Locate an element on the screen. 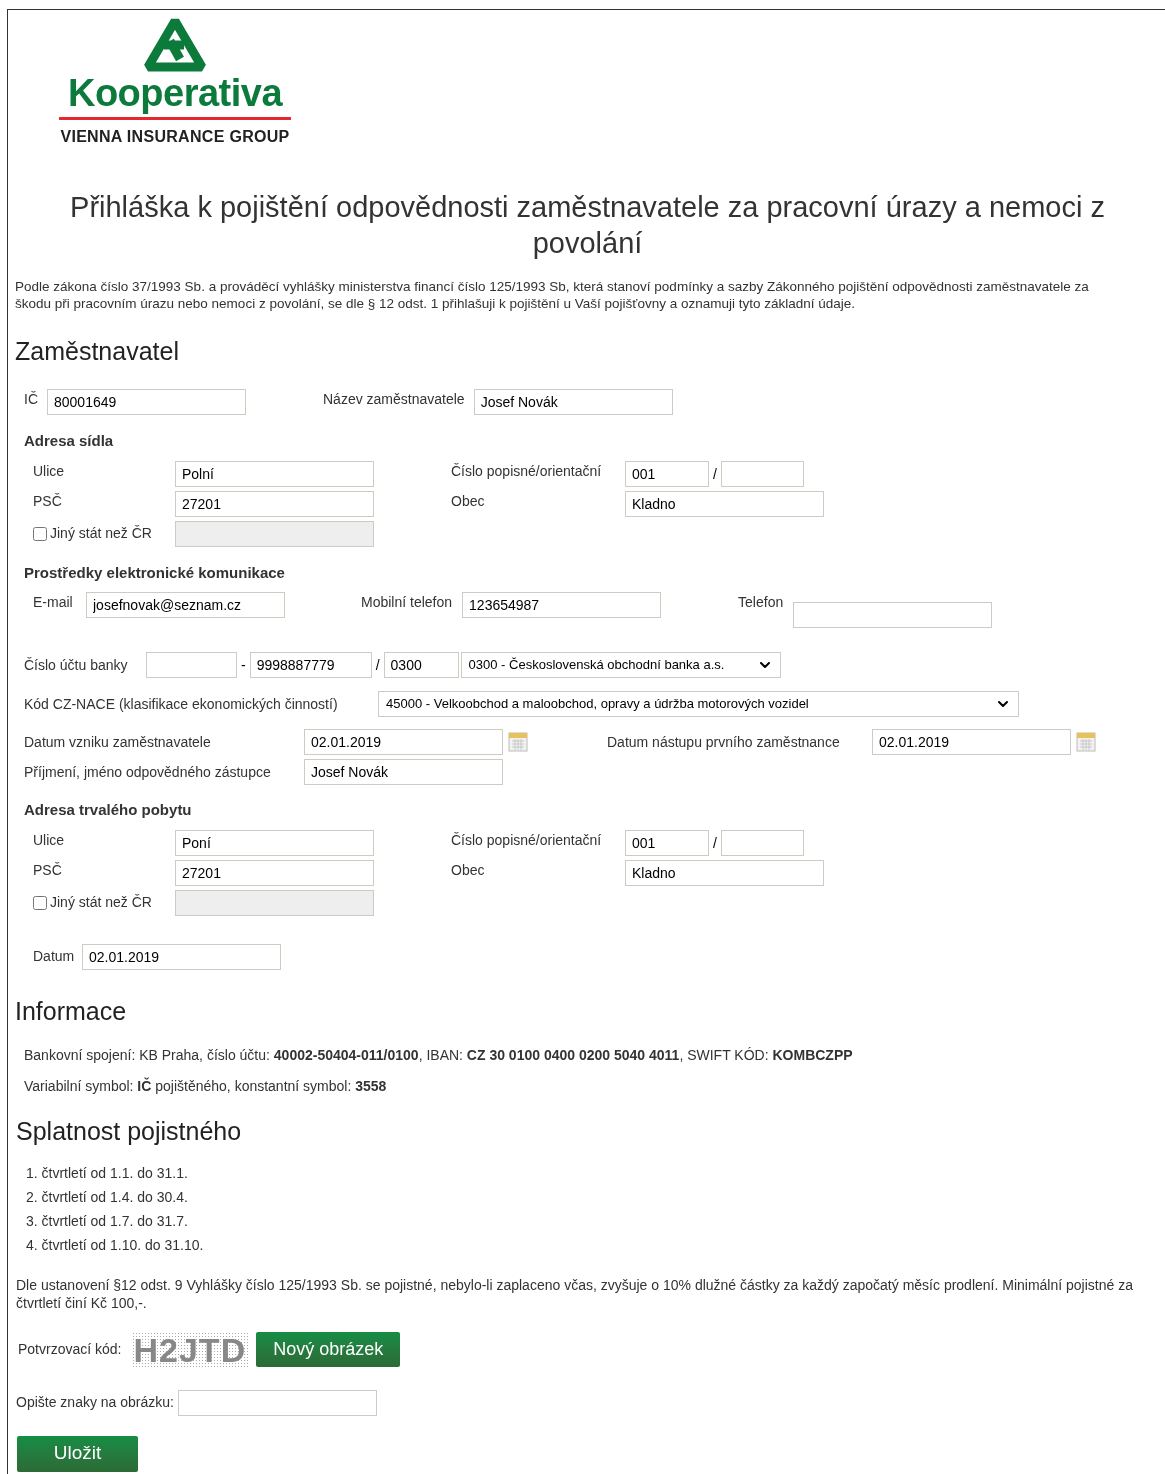  input-field: 0300 is located at coordinates (421, 665).